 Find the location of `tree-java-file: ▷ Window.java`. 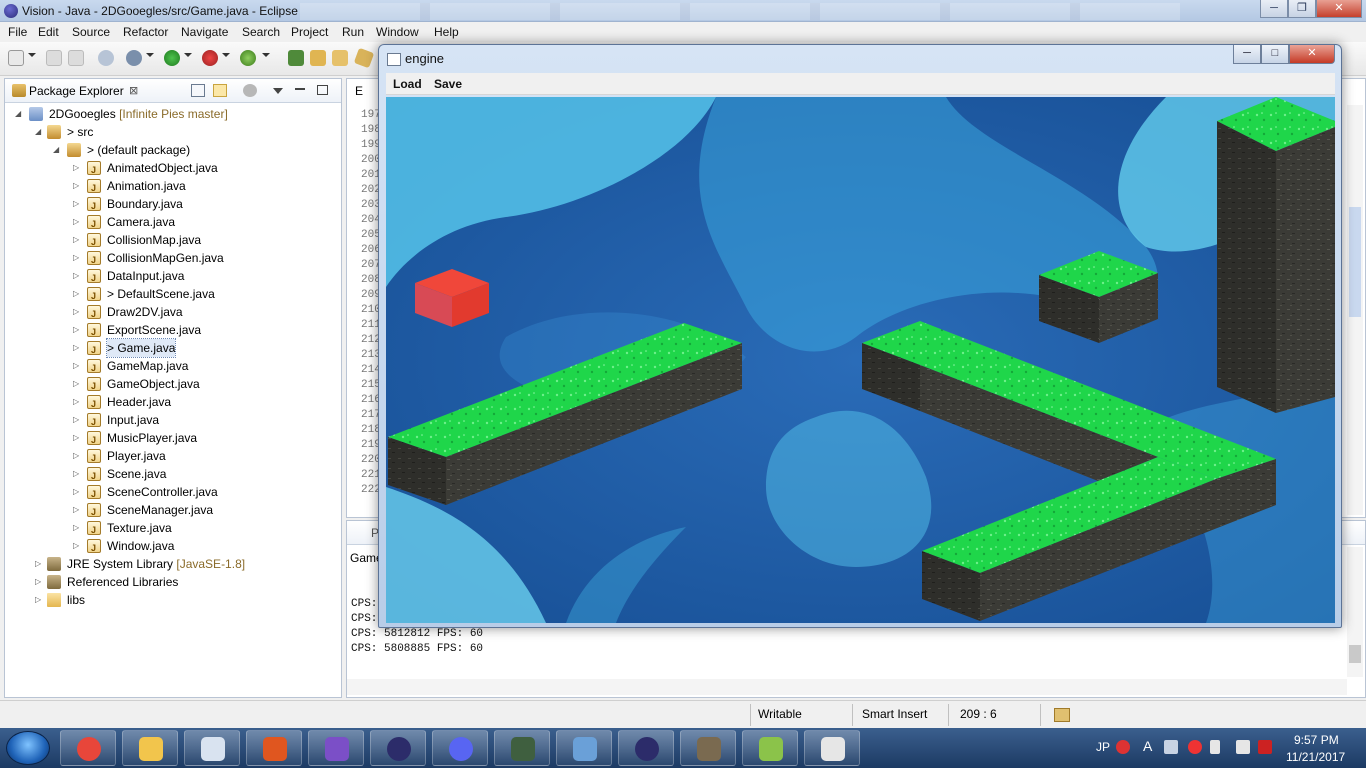

tree-java-file: ▷ Window.java is located at coordinates (170, 547).